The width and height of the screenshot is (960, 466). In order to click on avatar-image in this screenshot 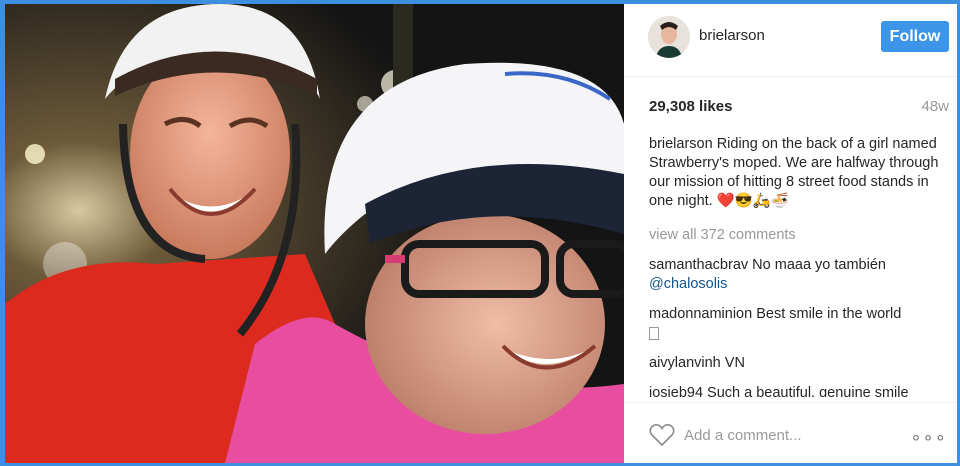, I will do `click(669, 37)`.